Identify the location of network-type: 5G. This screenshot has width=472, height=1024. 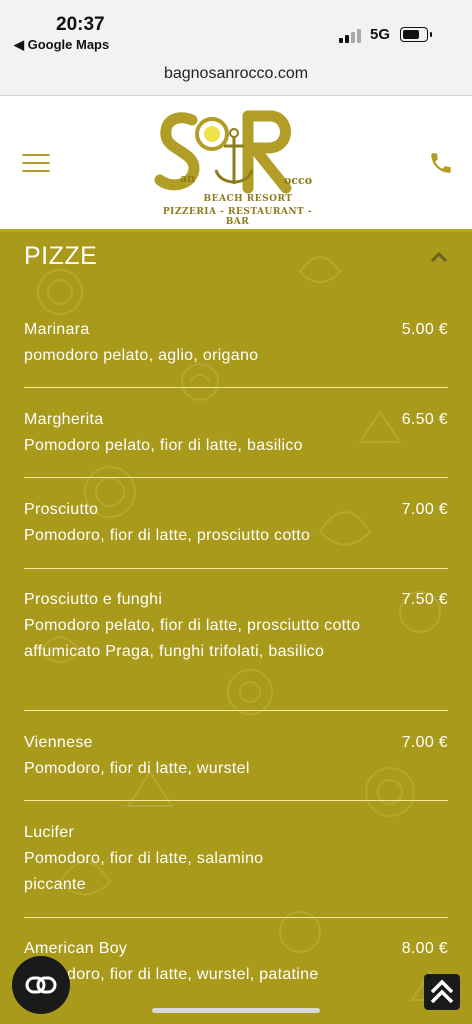
(380, 34).